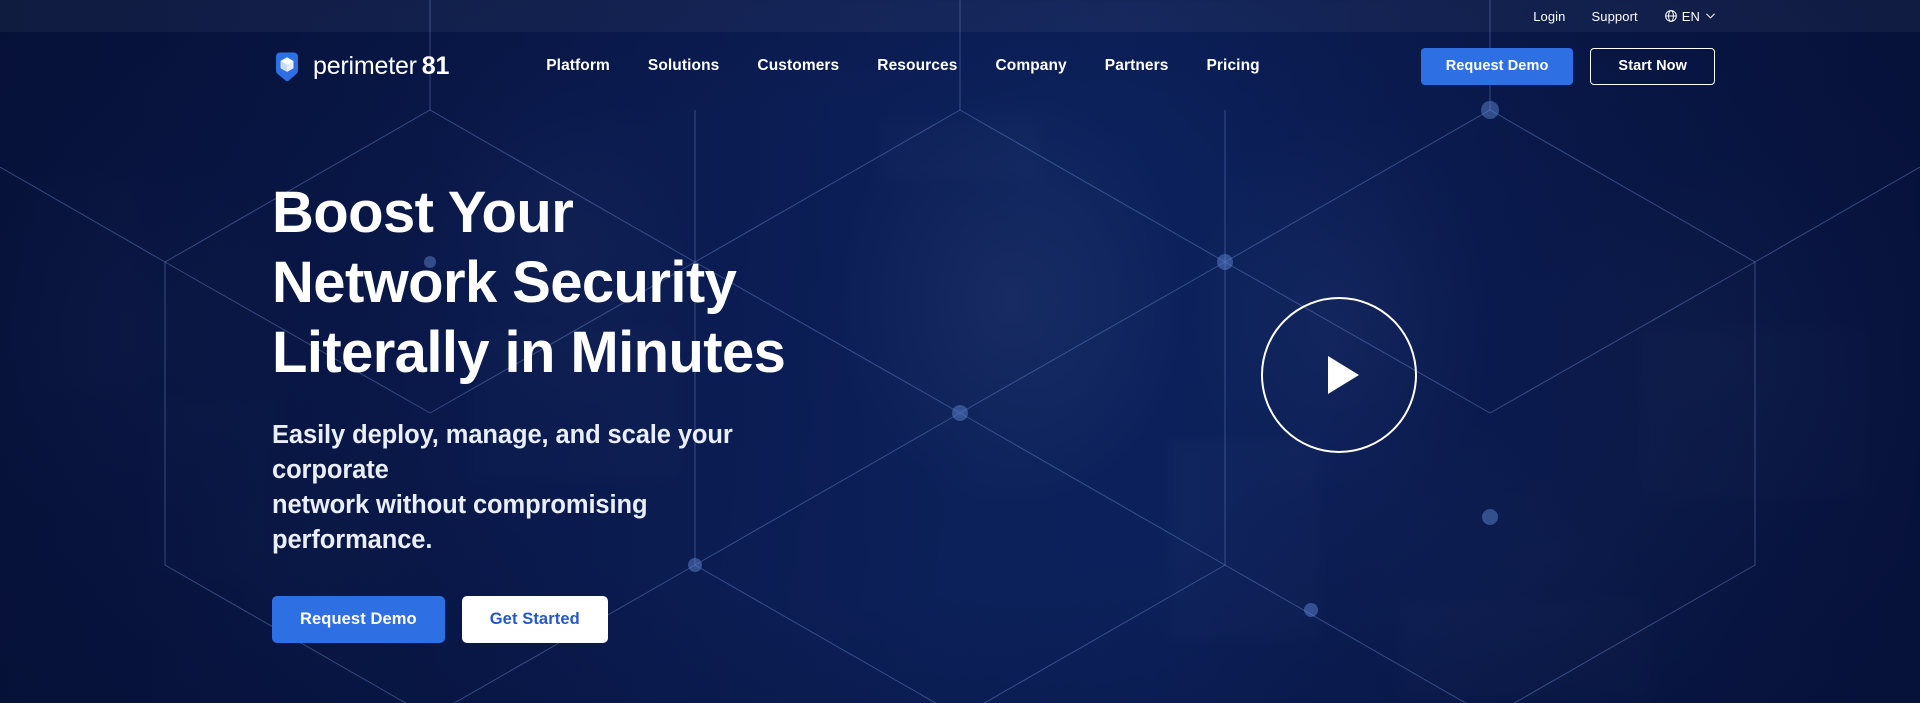 This screenshot has width=1920, height=703. I want to click on play-icon, so click(1343, 375).